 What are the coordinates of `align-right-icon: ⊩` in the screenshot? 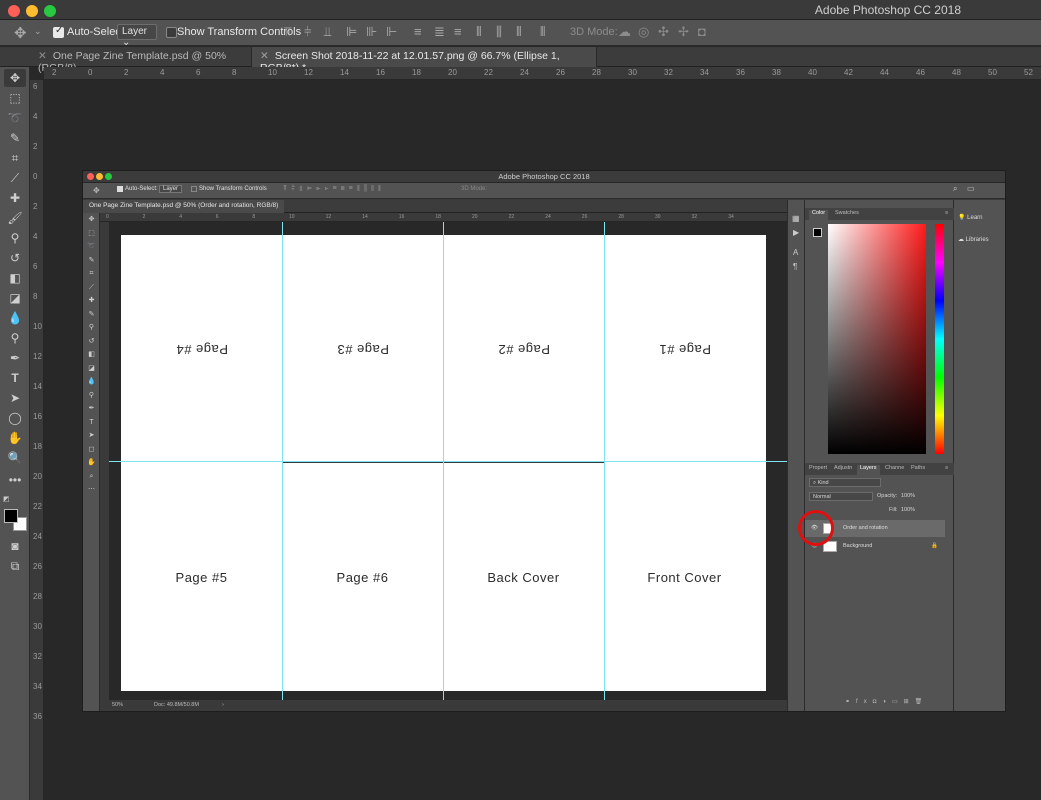 It's located at (391, 32).